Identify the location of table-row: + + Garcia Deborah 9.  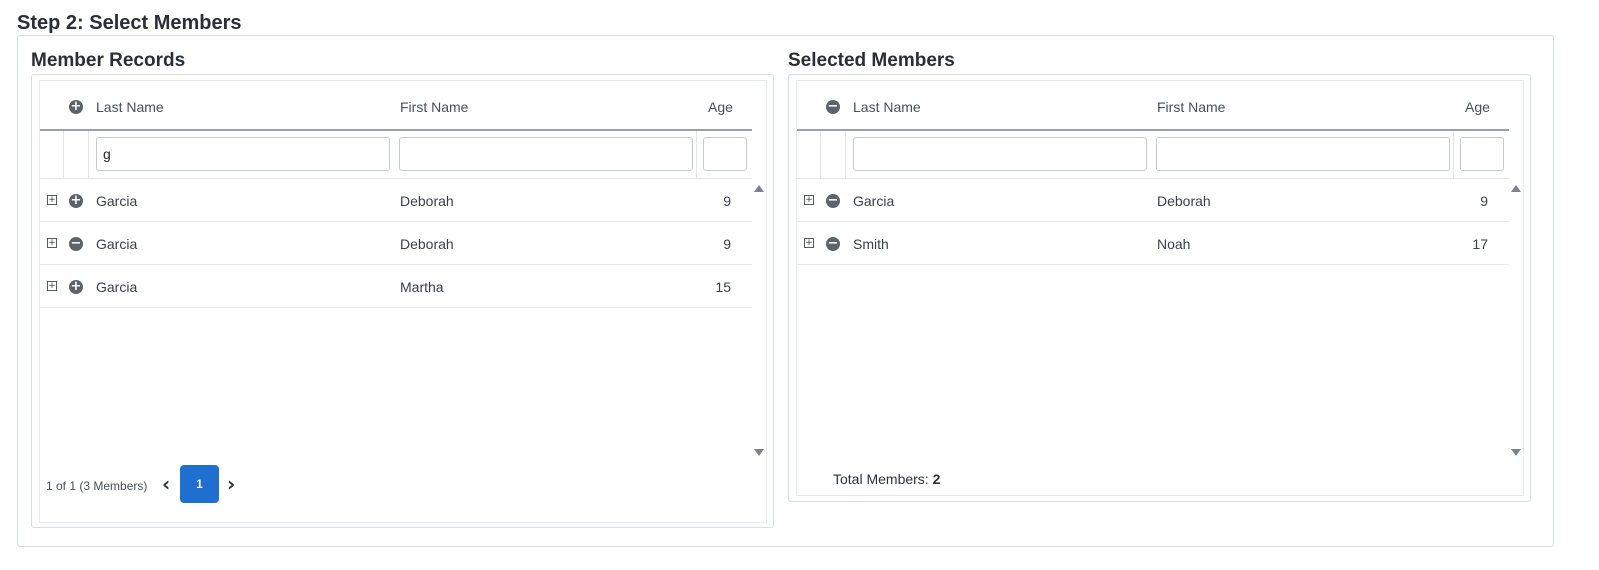
(396, 200).